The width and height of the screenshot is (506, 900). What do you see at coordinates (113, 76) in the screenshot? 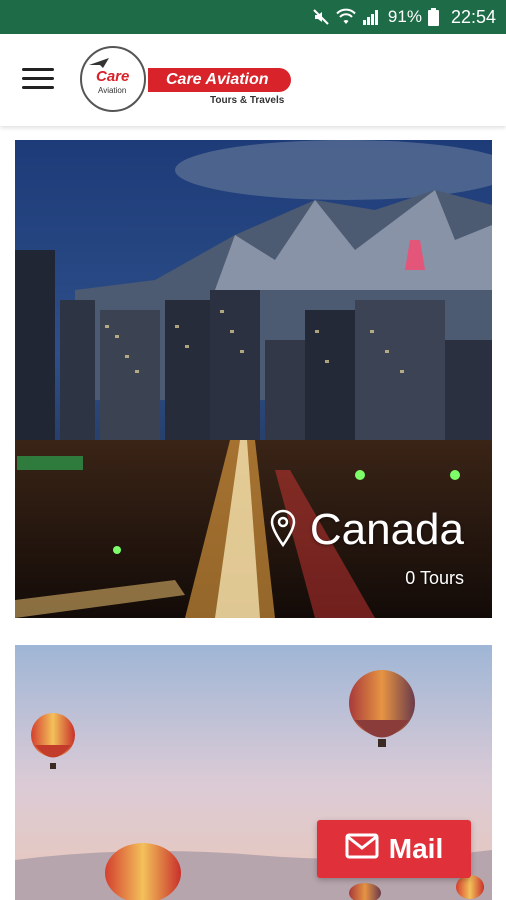
I see `logo-circle-text: Care` at bounding box center [113, 76].